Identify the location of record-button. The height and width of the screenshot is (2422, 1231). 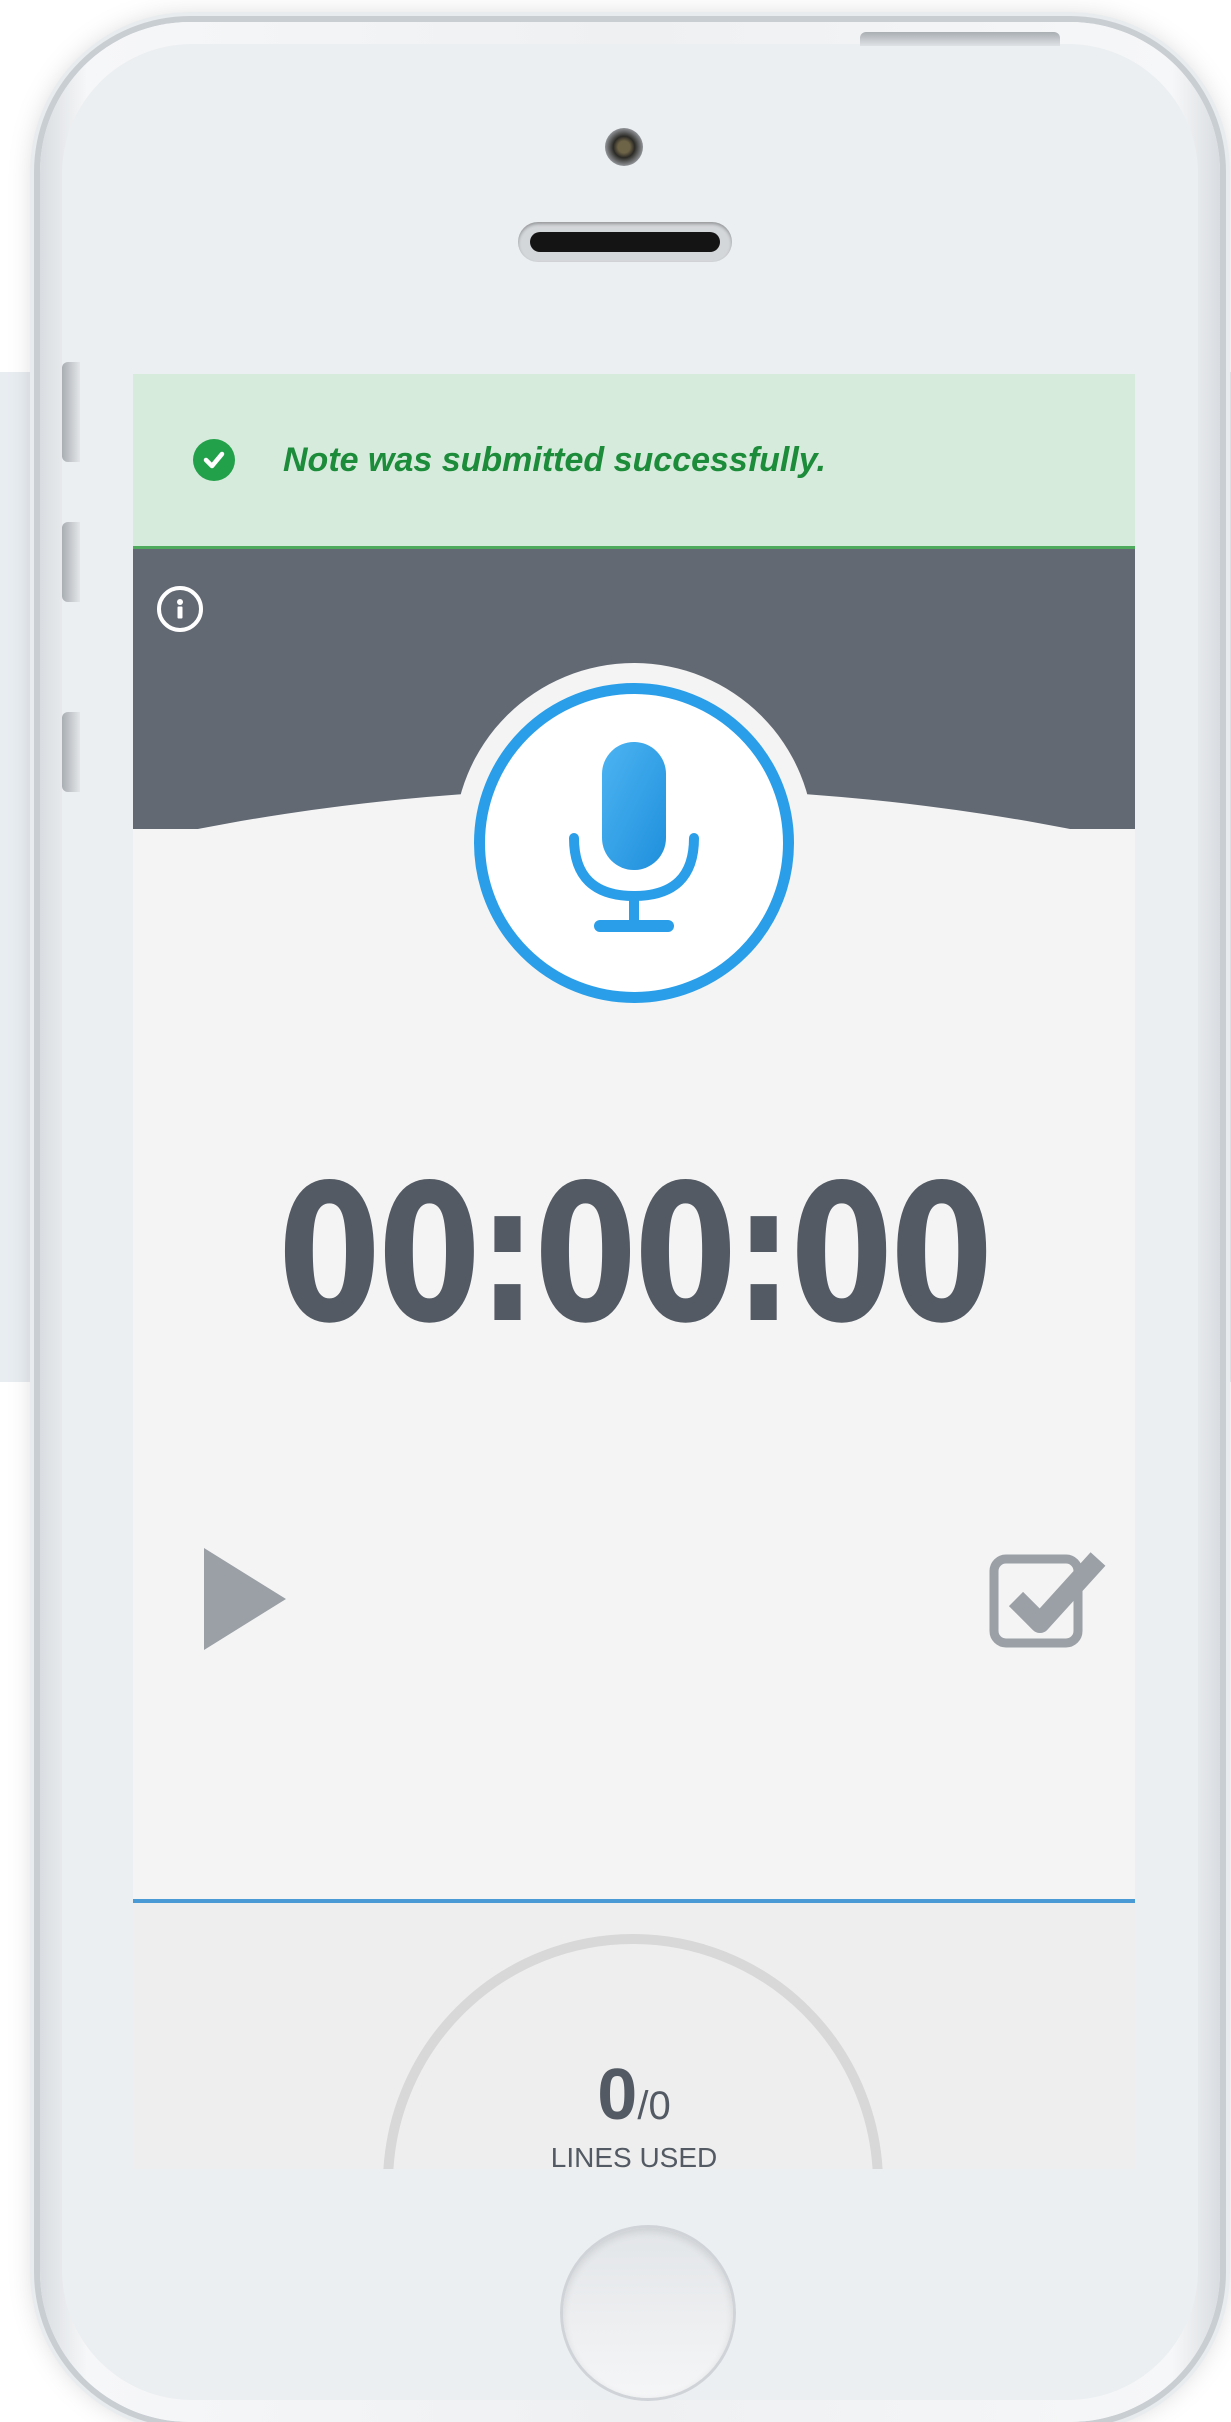
(634, 843).